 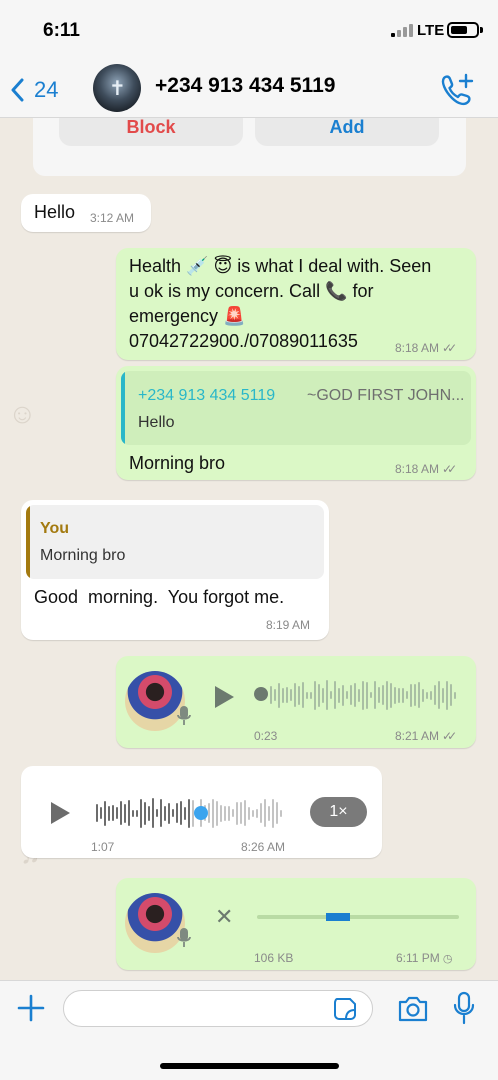 I want to click on message-text: Good morning. You forgot me., so click(x=159, y=597).